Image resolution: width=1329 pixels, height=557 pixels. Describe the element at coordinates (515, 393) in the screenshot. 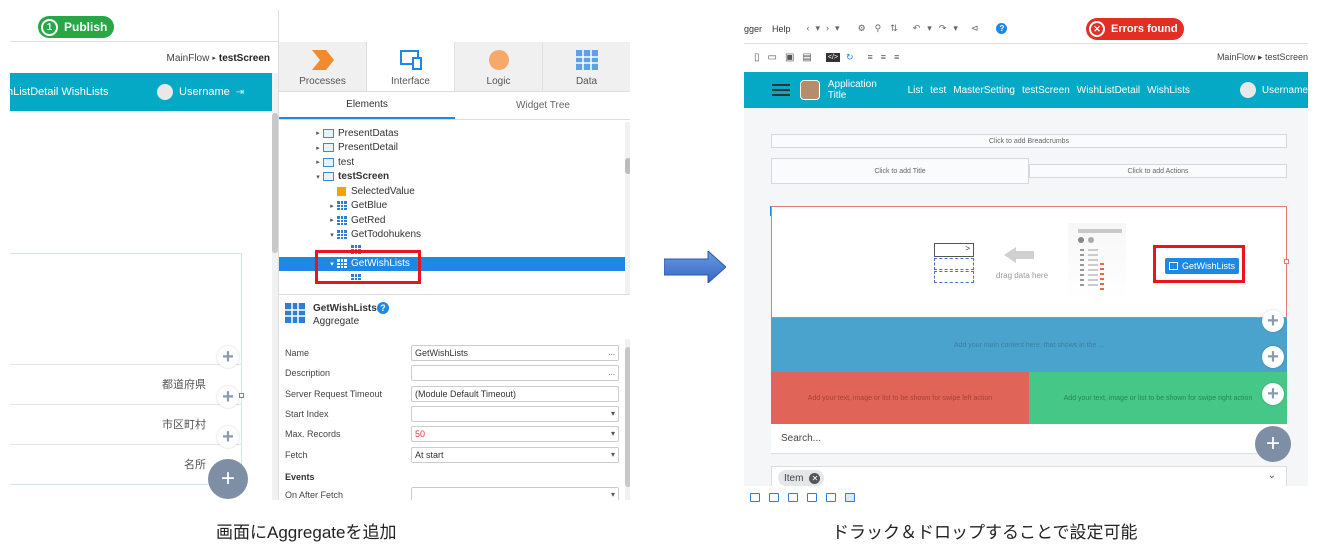

I see `prop-input: (Module Default Timeout)` at that location.